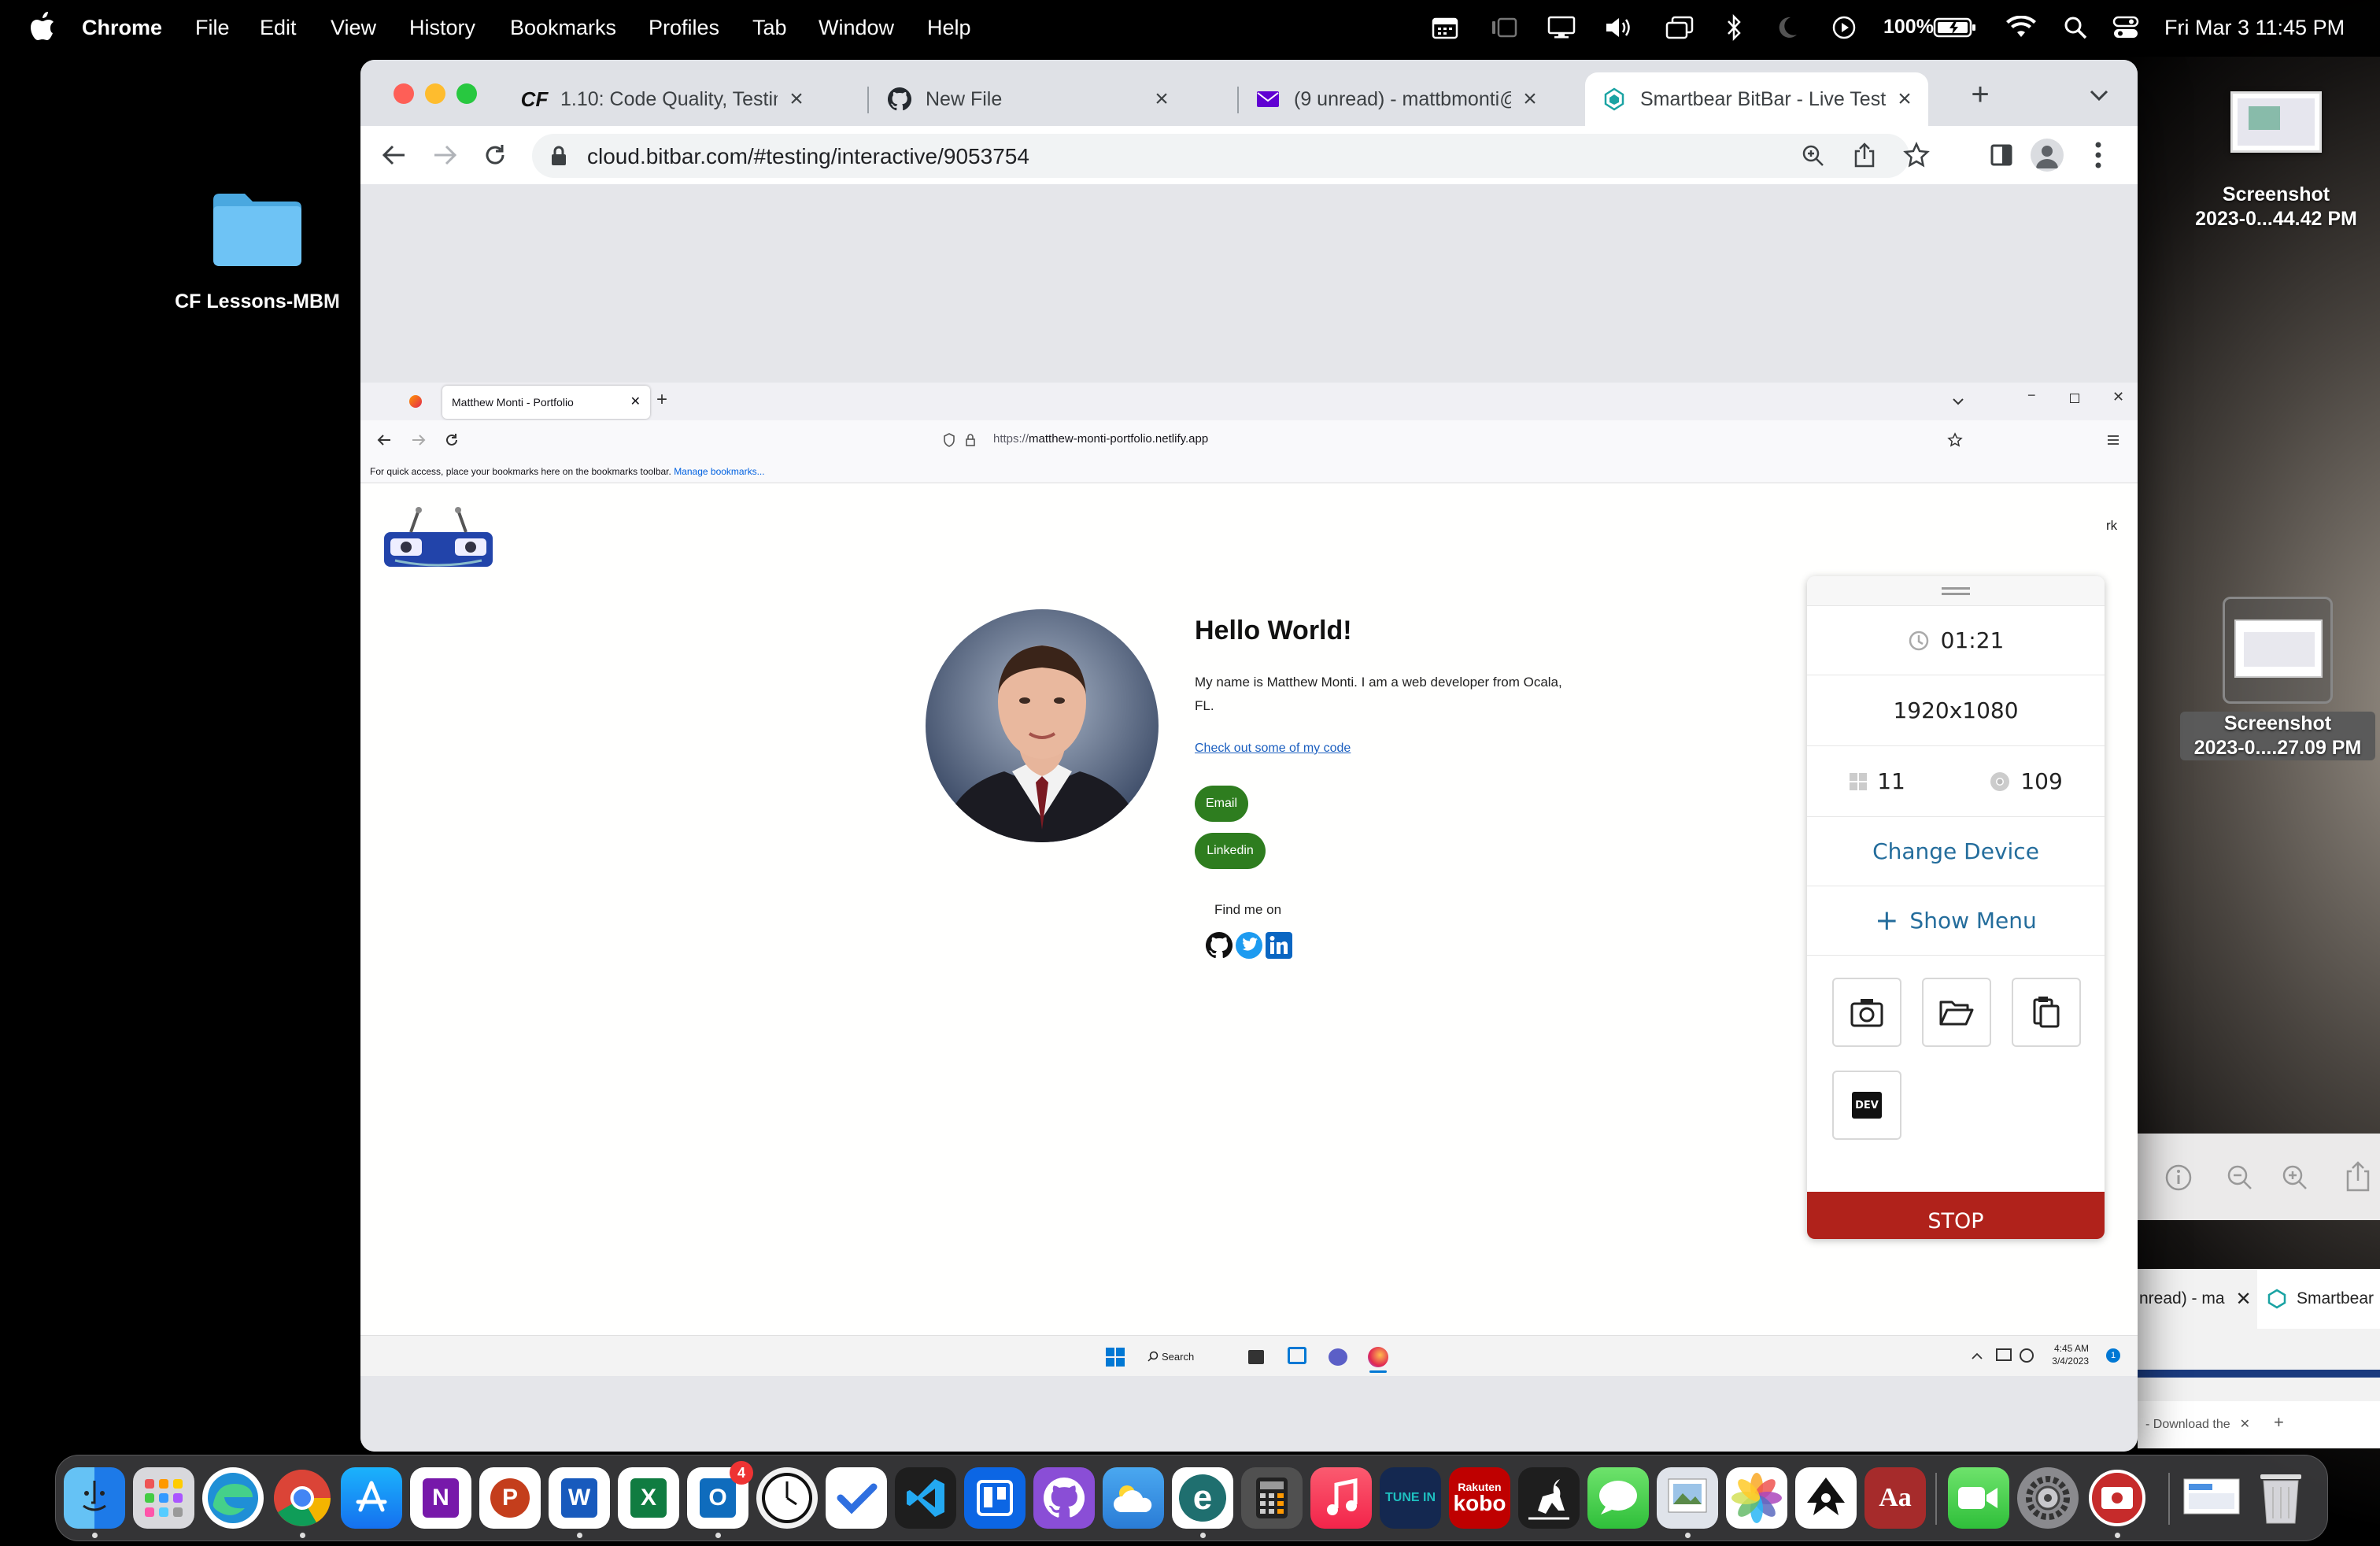 This screenshot has height=1546, width=2380. What do you see at coordinates (2259, 1424) in the screenshot?
I see `peek-second-window: - Download the ✕ +` at bounding box center [2259, 1424].